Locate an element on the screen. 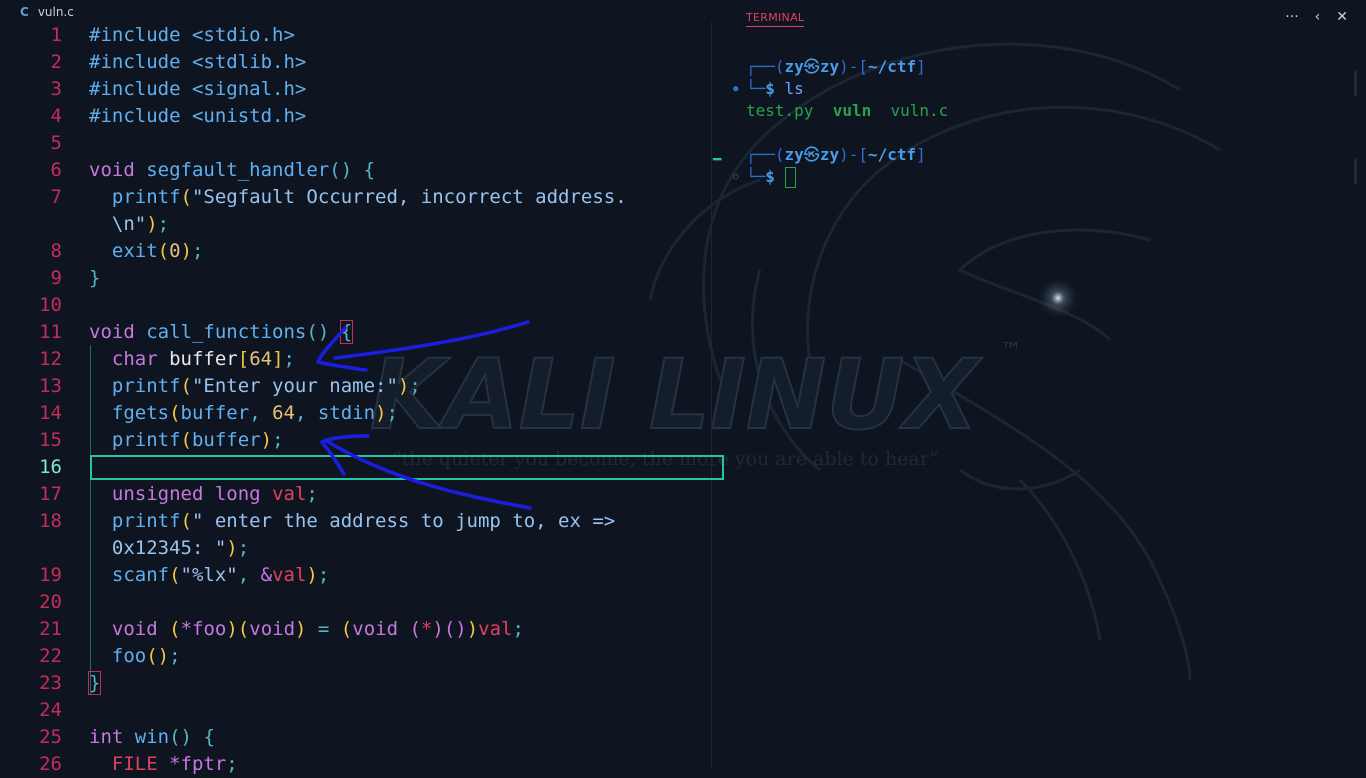 Image resolution: width=1366 pixels, height=778 pixels. code-line: 1 #include <stdio.h> is located at coordinates (356, 35).